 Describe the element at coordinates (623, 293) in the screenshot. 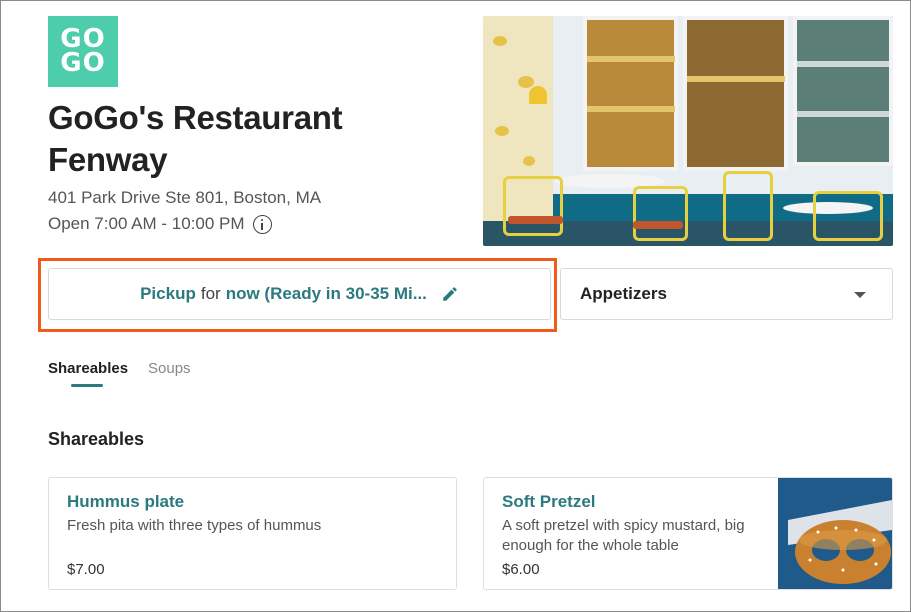

I see `category-selected: Appetizers` at that location.